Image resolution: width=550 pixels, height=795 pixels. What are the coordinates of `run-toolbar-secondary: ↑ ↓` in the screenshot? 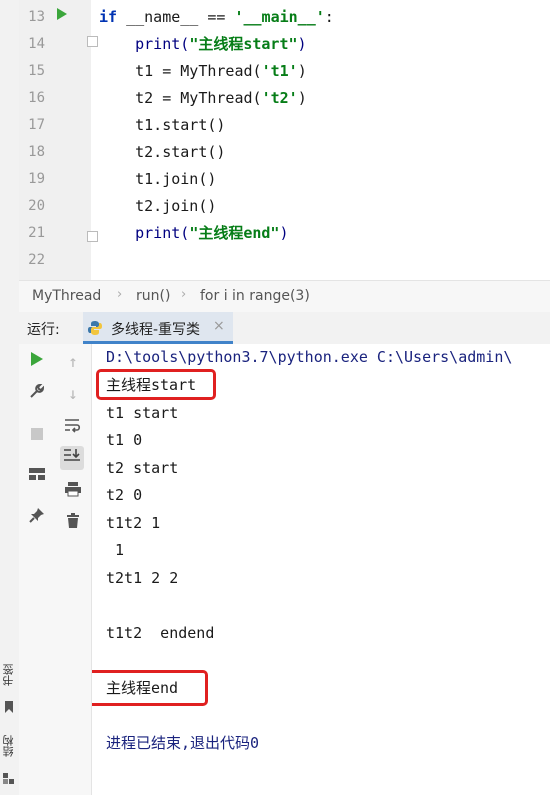 It's located at (74, 569).